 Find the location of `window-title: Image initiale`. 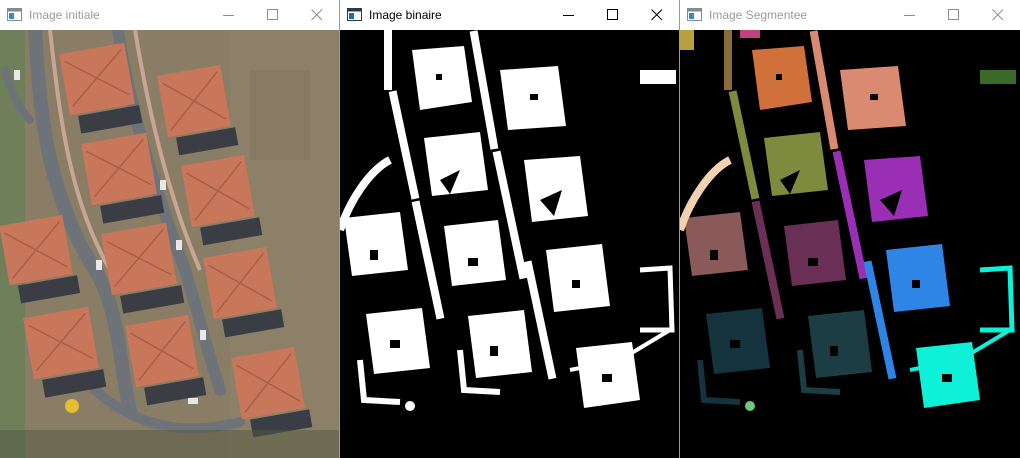

window-title: Image initiale is located at coordinates (64, 15).